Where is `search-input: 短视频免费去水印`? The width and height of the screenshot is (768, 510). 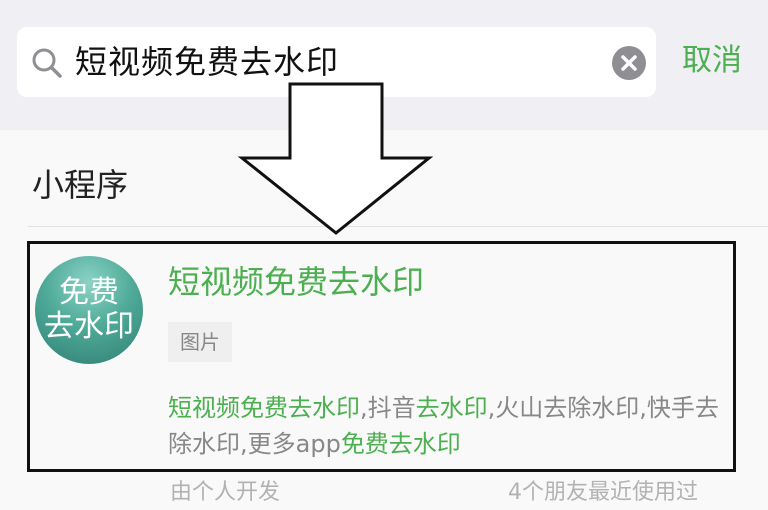
search-input: 短视频免费去水印 is located at coordinates (207, 62).